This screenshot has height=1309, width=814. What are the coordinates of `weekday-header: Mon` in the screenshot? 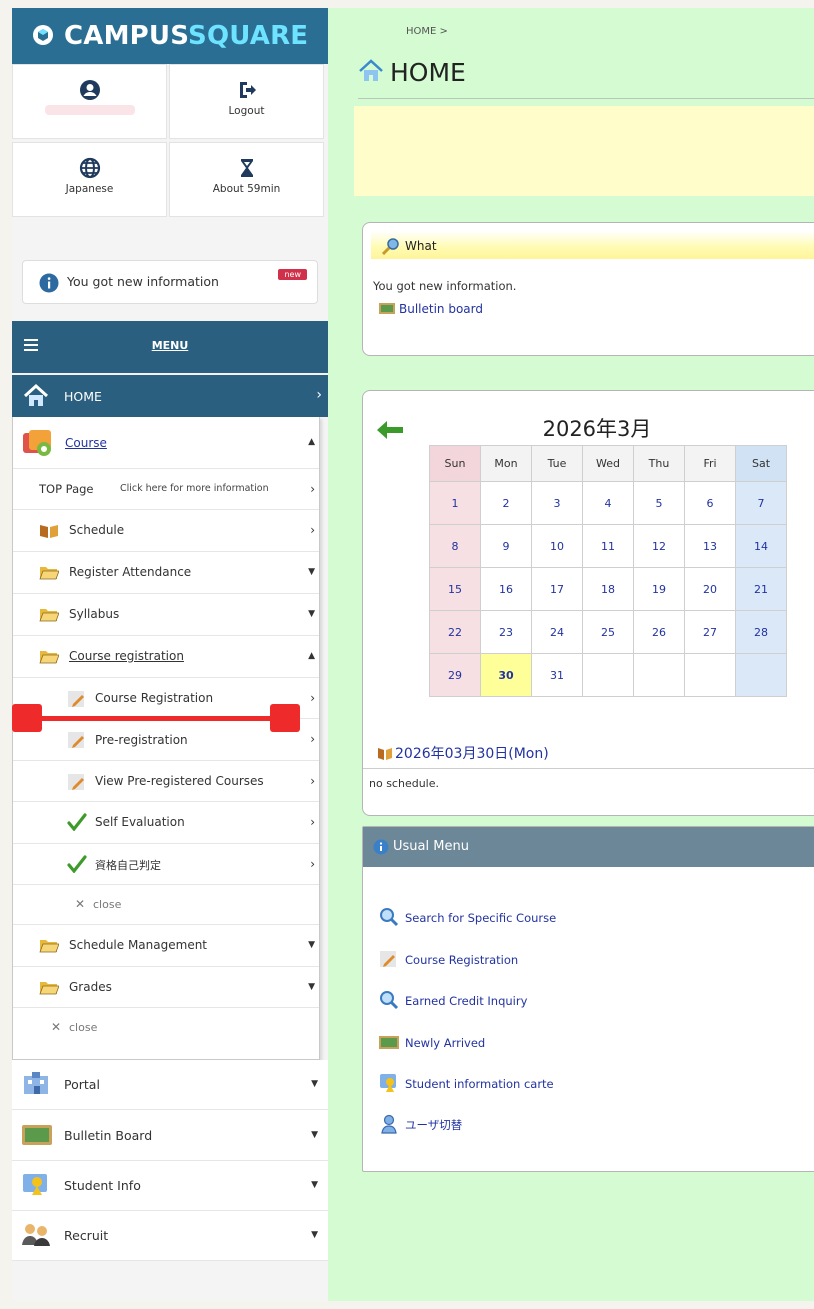 It's located at (506, 463).